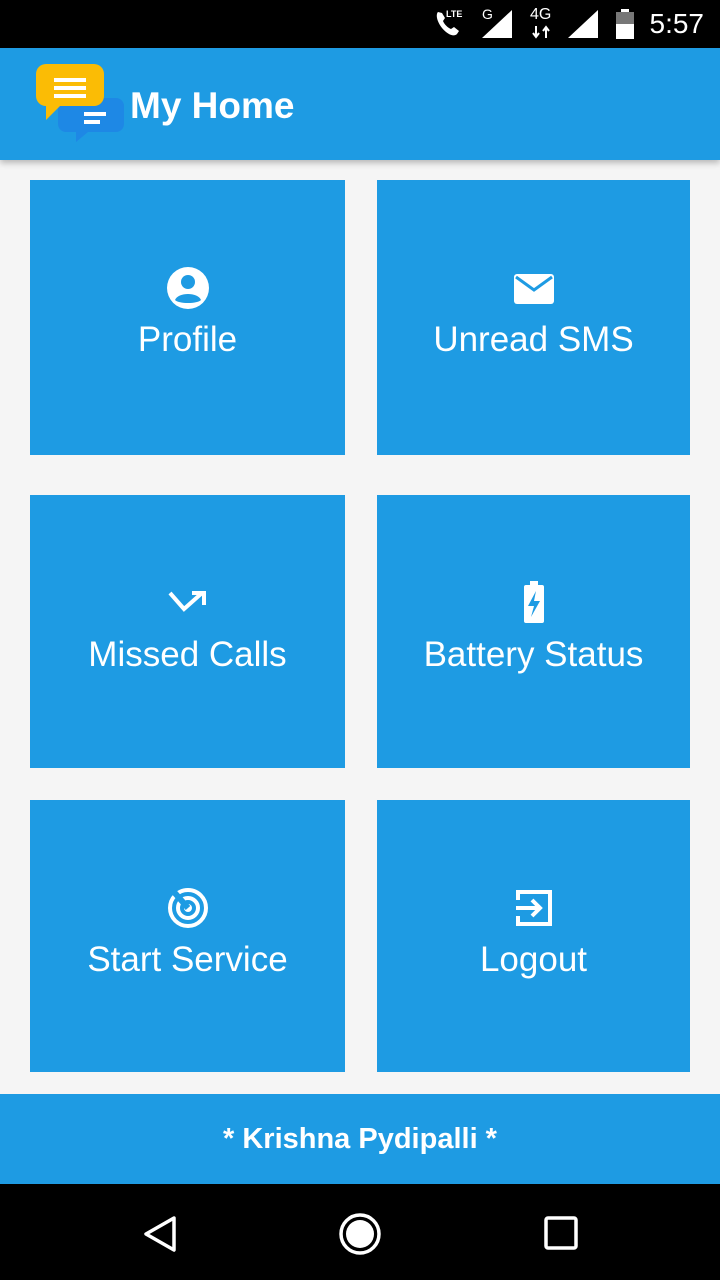 The image size is (720, 1280). What do you see at coordinates (533, 631) in the screenshot?
I see `battery-status-tile: Battery Status` at bounding box center [533, 631].